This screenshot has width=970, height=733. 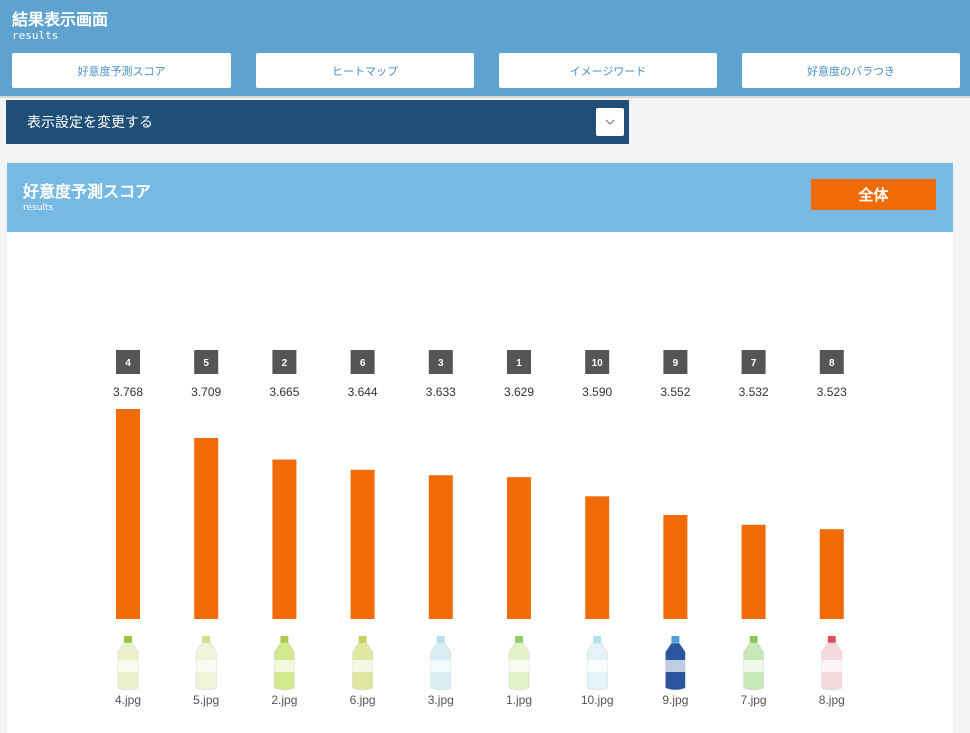 I want to click on rank-label: 9, so click(x=676, y=363).